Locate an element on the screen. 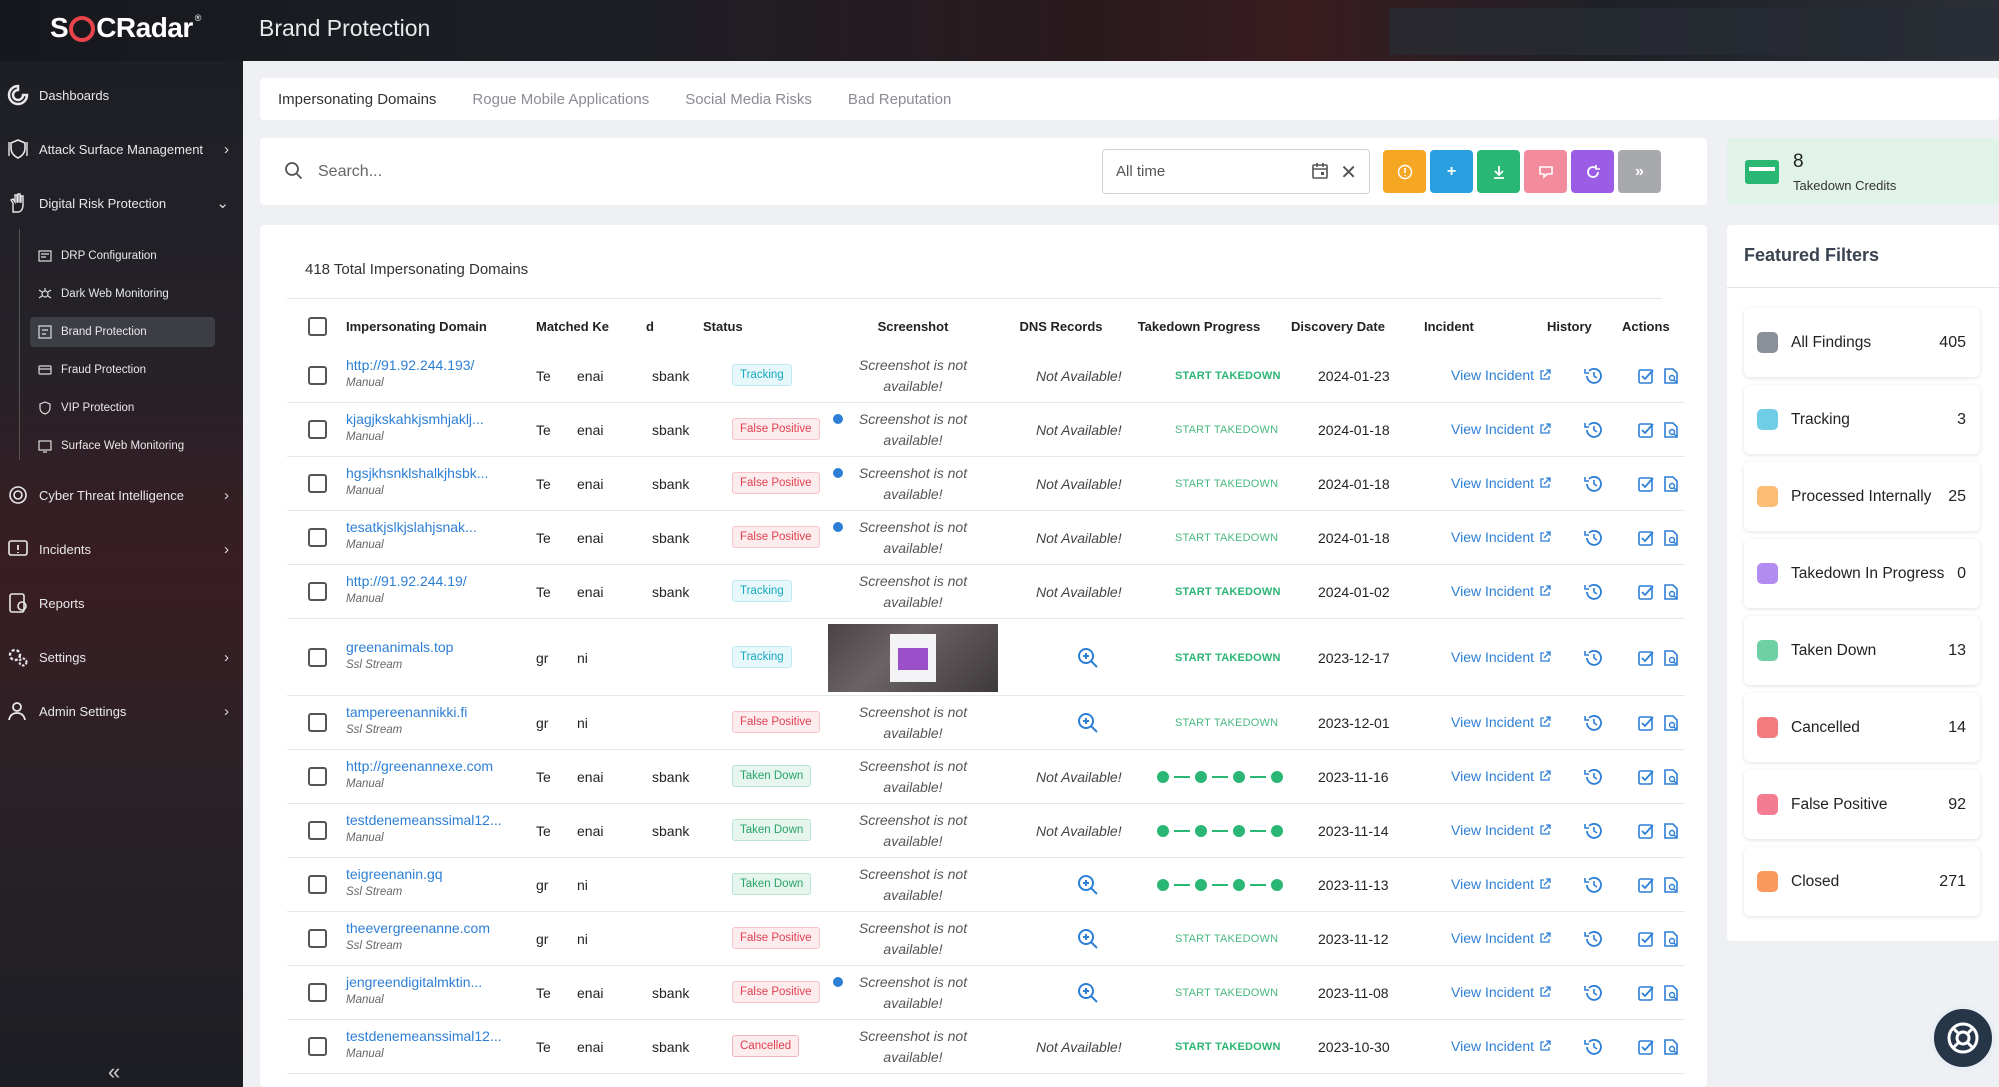 This screenshot has height=1087, width=1999. featured-filter-cancelled: Cancelled 14 is located at coordinates (1862, 727).